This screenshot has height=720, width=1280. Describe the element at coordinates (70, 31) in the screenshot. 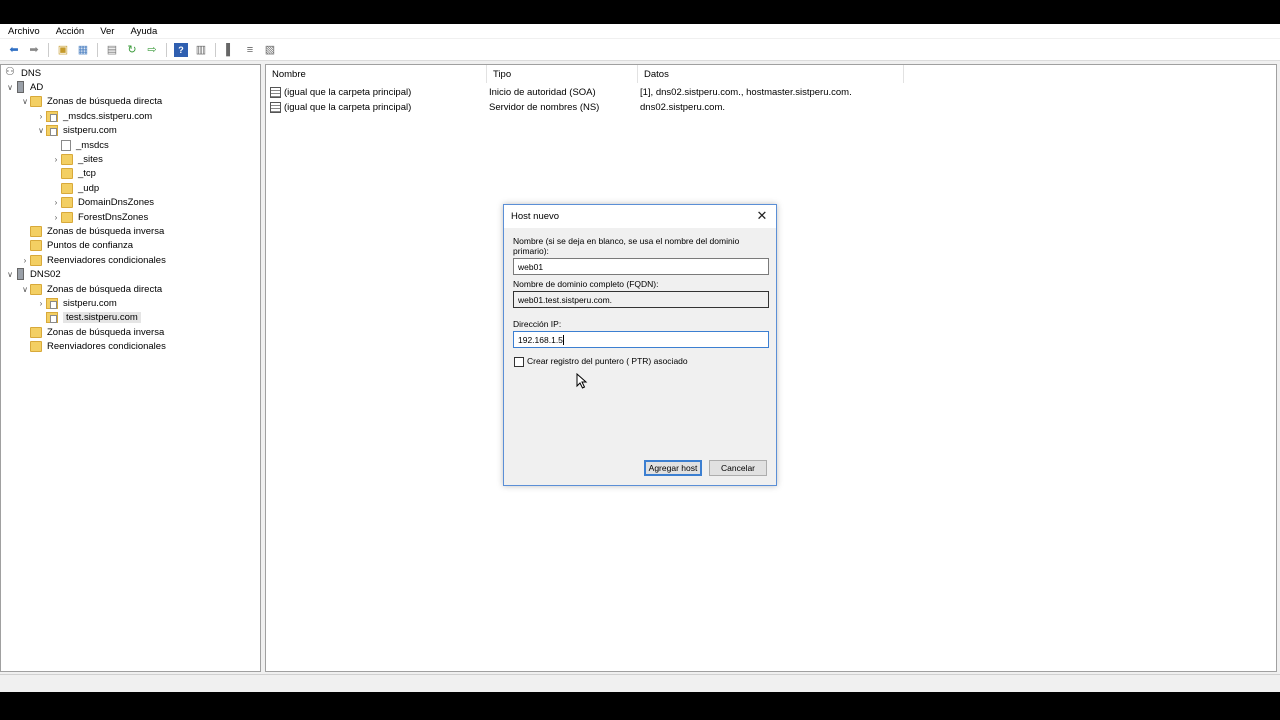

I see `menu-accion: Acción` at that location.